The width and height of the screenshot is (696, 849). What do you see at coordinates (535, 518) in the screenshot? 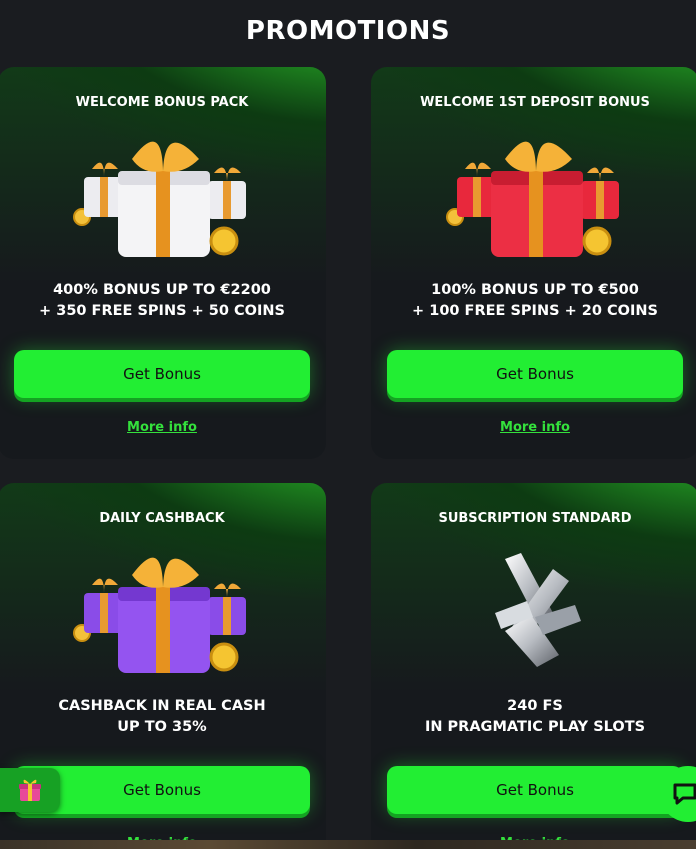
I see `card-title: SUBSCRIPTION STANDARD` at bounding box center [535, 518].